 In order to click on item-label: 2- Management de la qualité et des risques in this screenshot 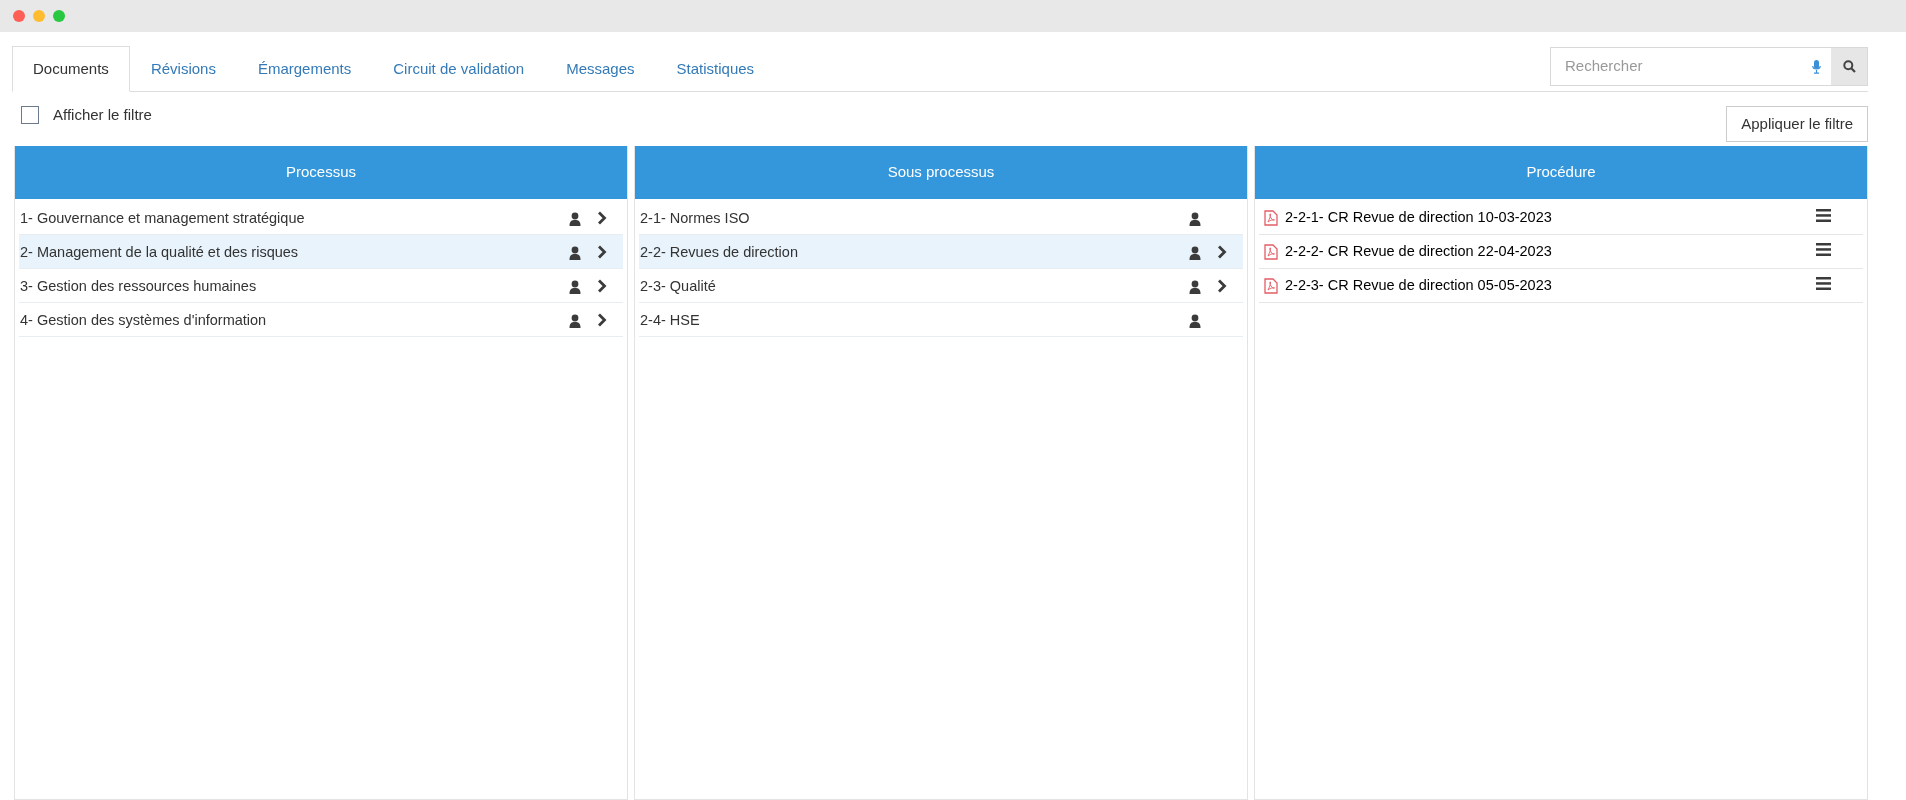, I will do `click(160, 252)`.